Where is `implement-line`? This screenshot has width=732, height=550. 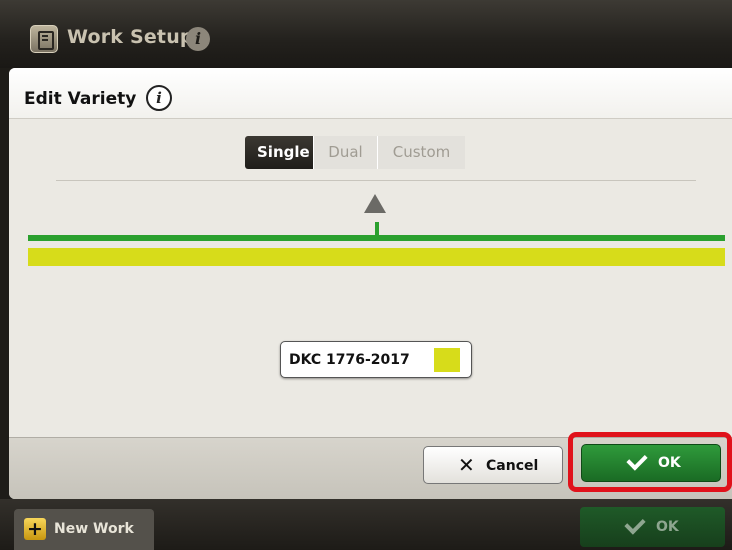 implement-line is located at coordinates (376, 238).